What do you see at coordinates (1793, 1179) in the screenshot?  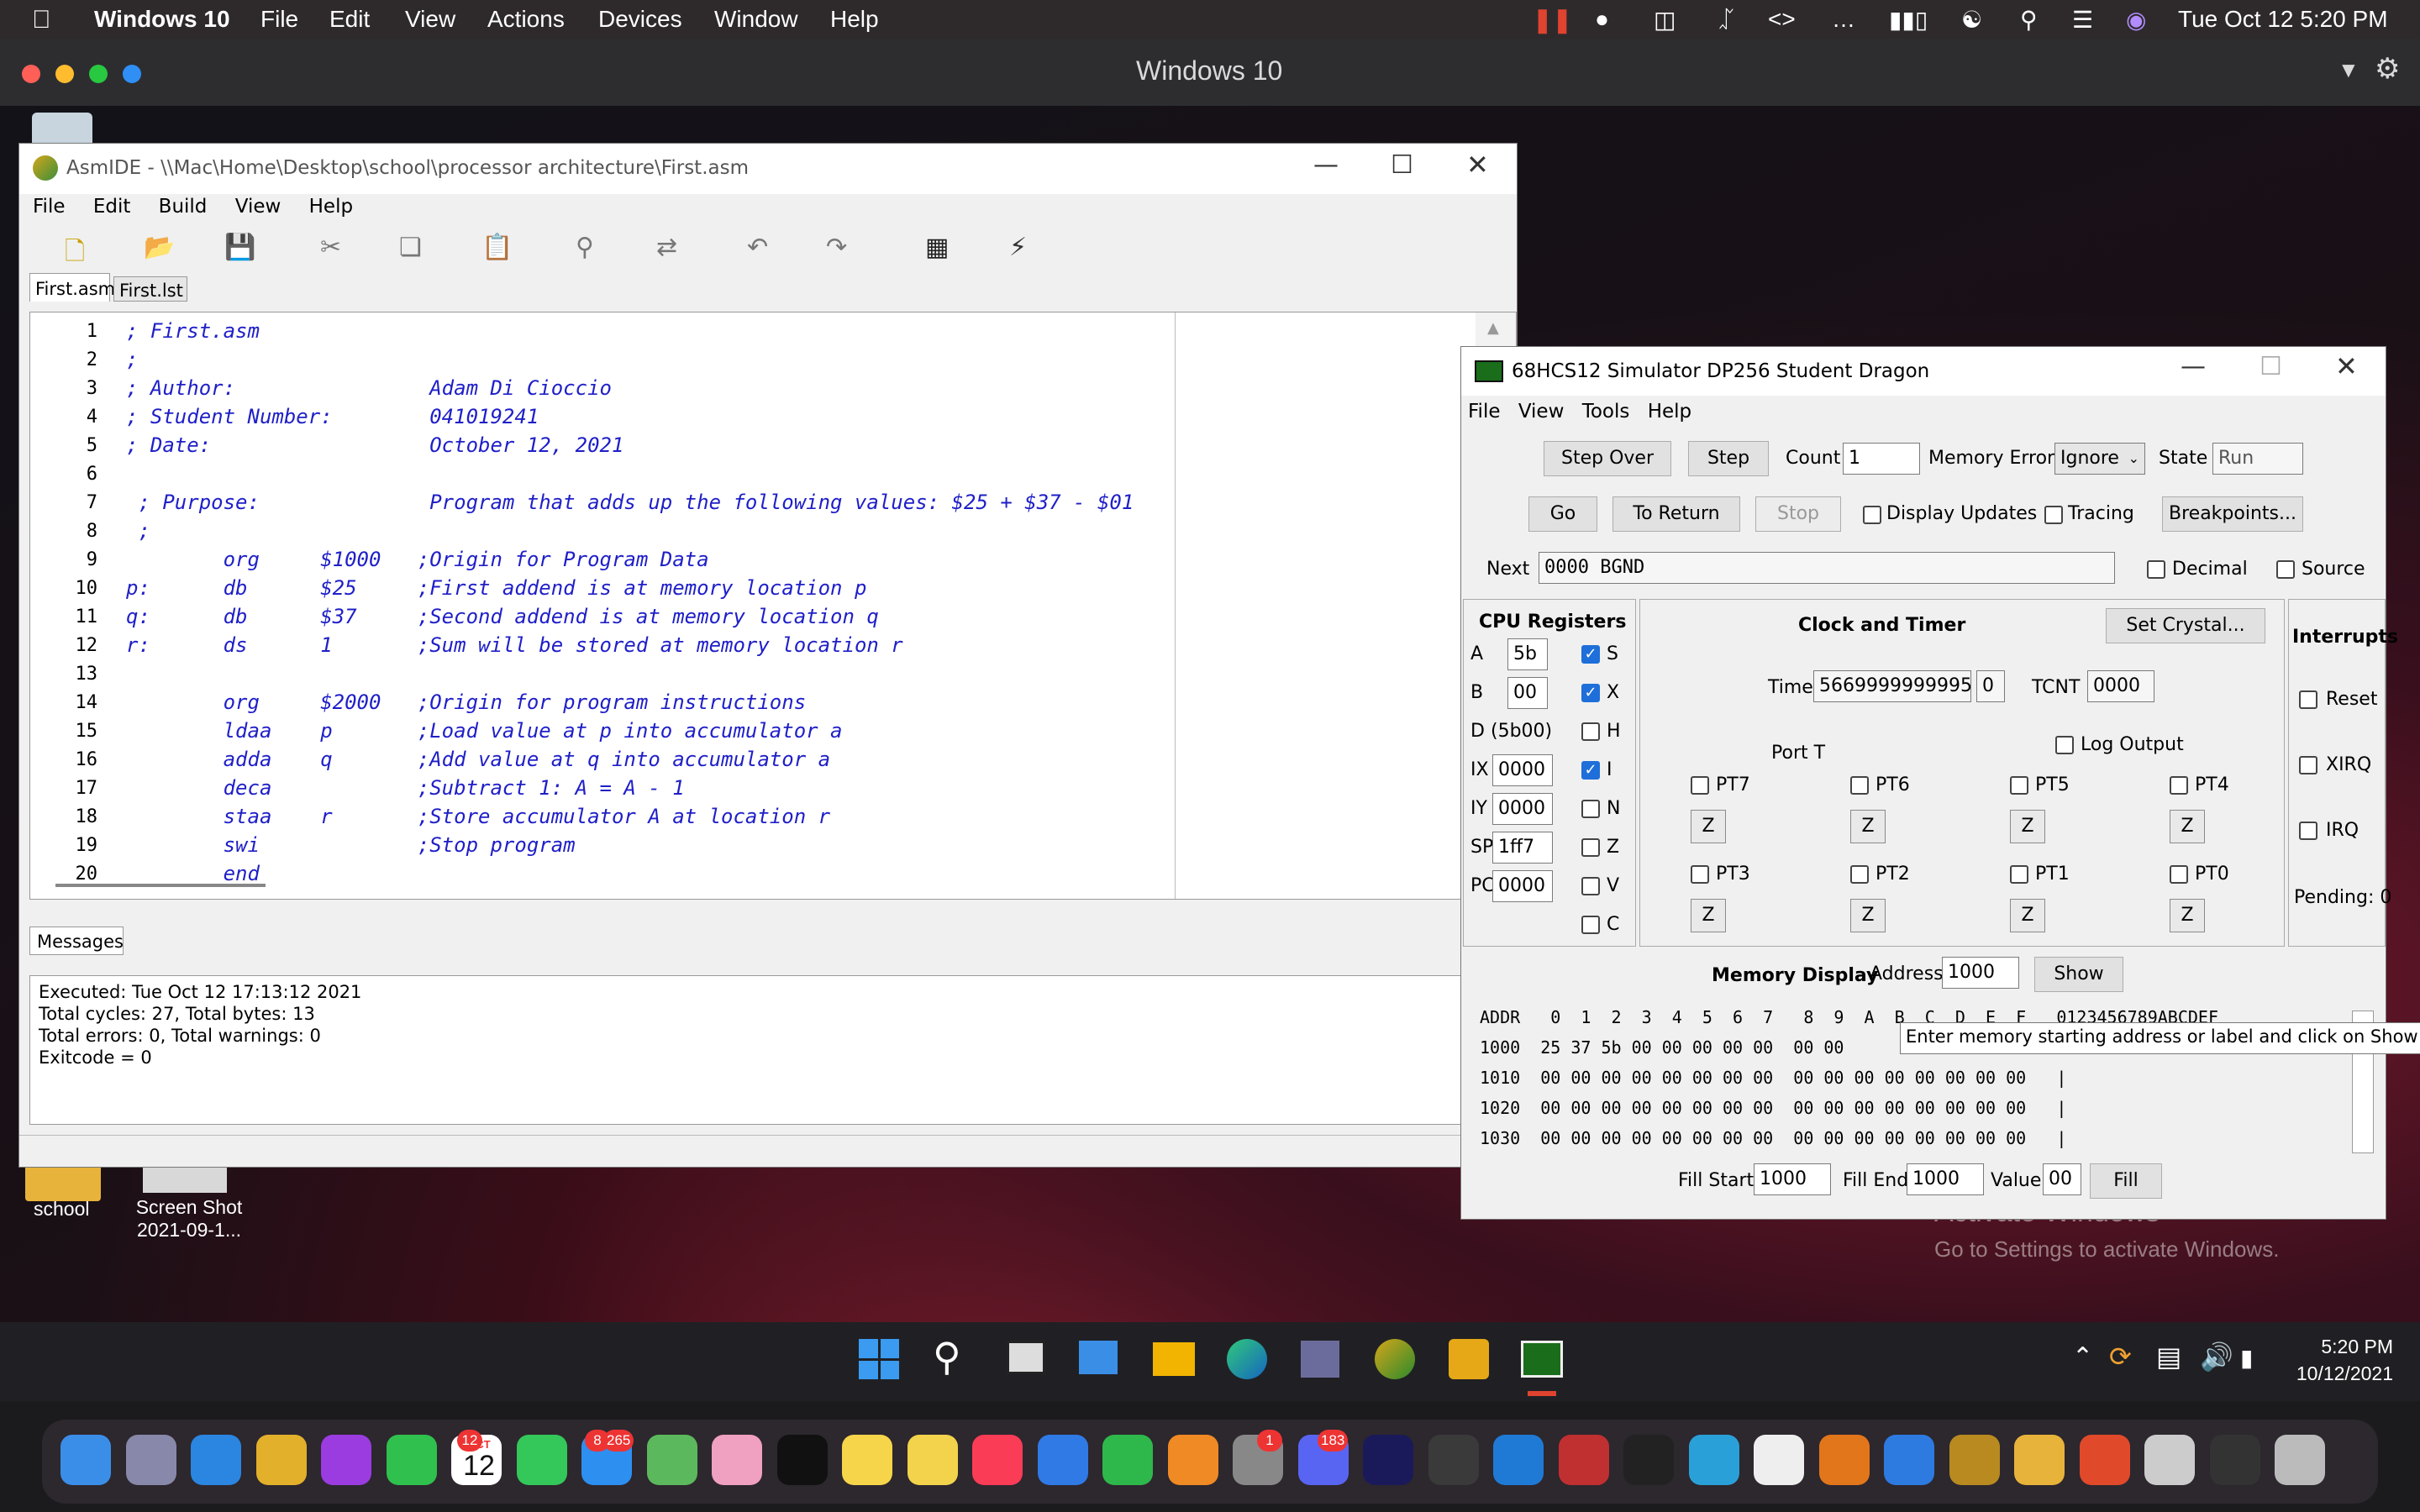 I see `fill-start-input: 1000` at bounding box center [1793, 1179].